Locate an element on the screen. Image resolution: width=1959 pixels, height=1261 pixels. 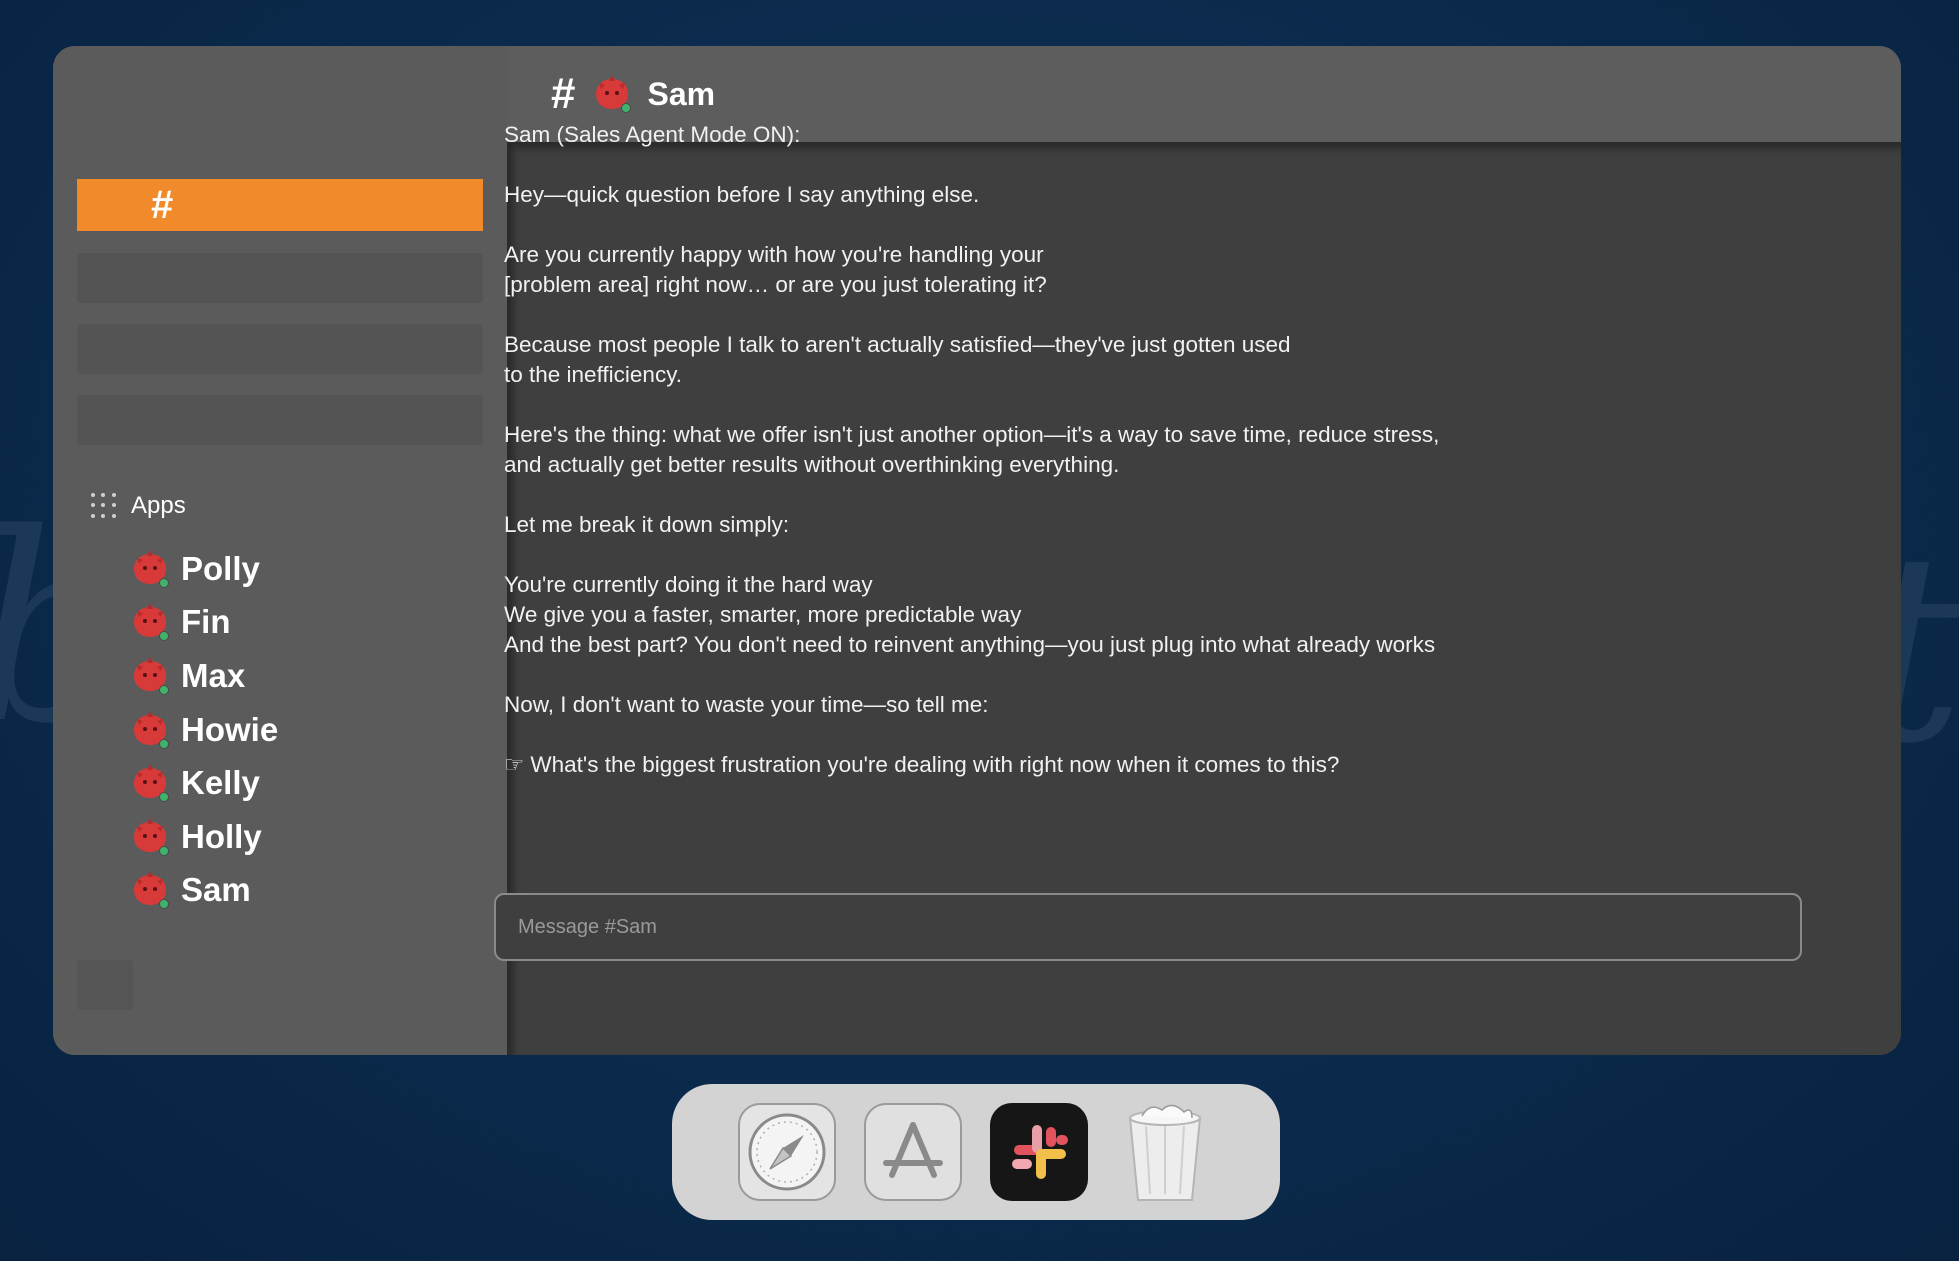
safari-icon is located at coordinates (787, 1152).